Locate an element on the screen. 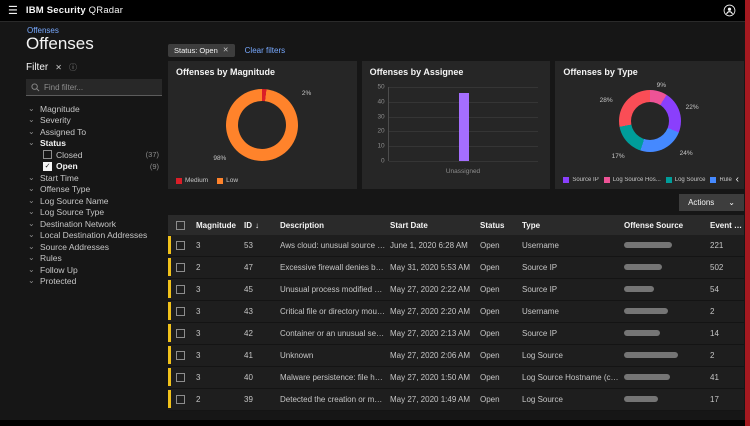 The width and height of the screenshot is (750, 426). type-donut-chart is located at coordinates (649, 121).